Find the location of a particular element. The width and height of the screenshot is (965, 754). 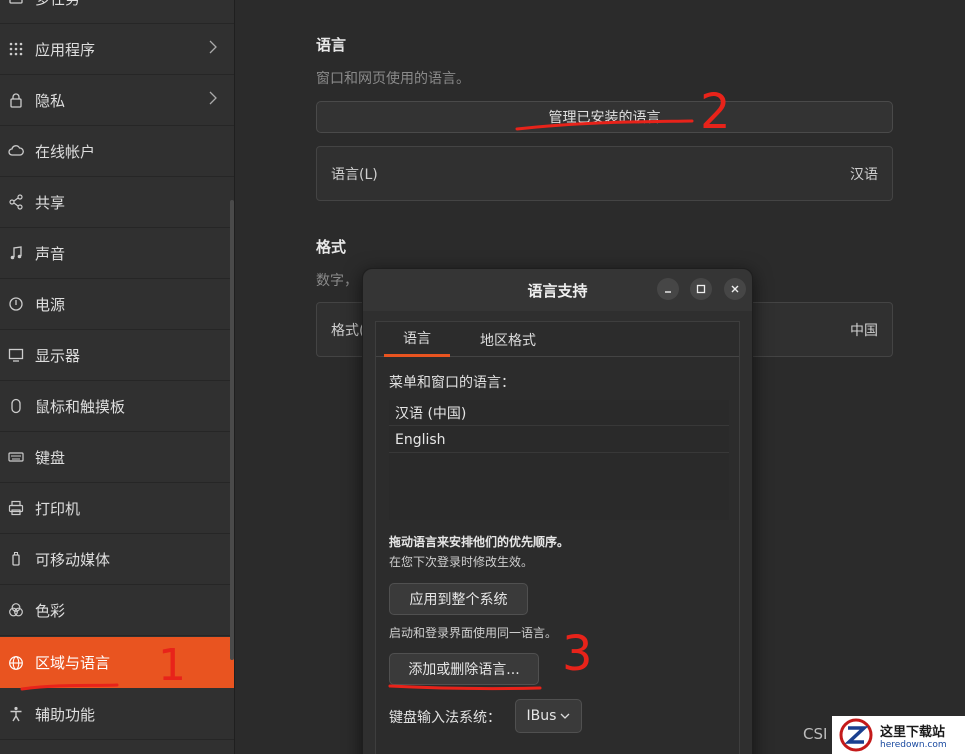

sidebar-item-mouse: 鼠标和触摸板 is located at coordinates (117, 406).